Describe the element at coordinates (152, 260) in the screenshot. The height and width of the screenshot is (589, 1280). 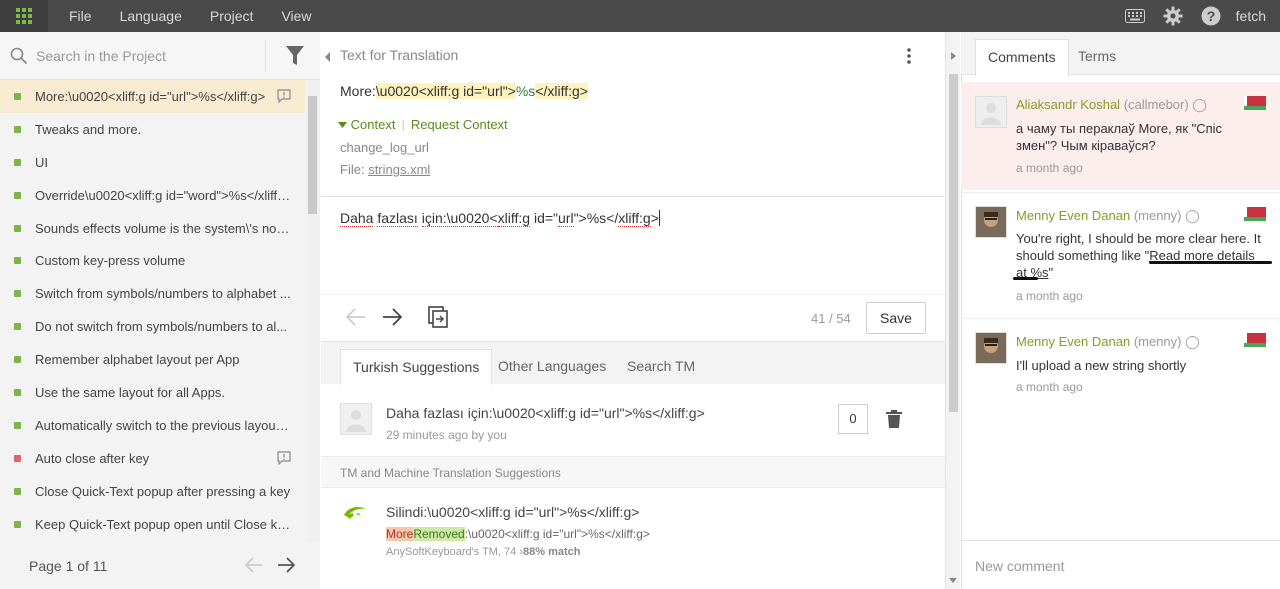
I see `string-list-item: Custom key-press volume` at that location.